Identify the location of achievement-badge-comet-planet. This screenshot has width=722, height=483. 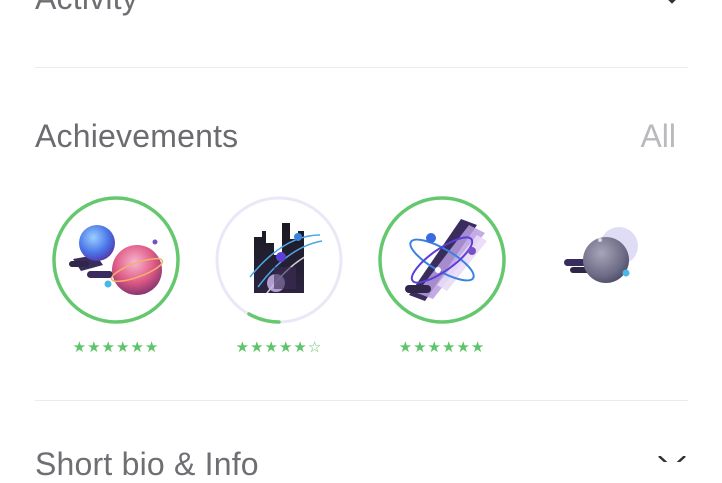
(605, 260).